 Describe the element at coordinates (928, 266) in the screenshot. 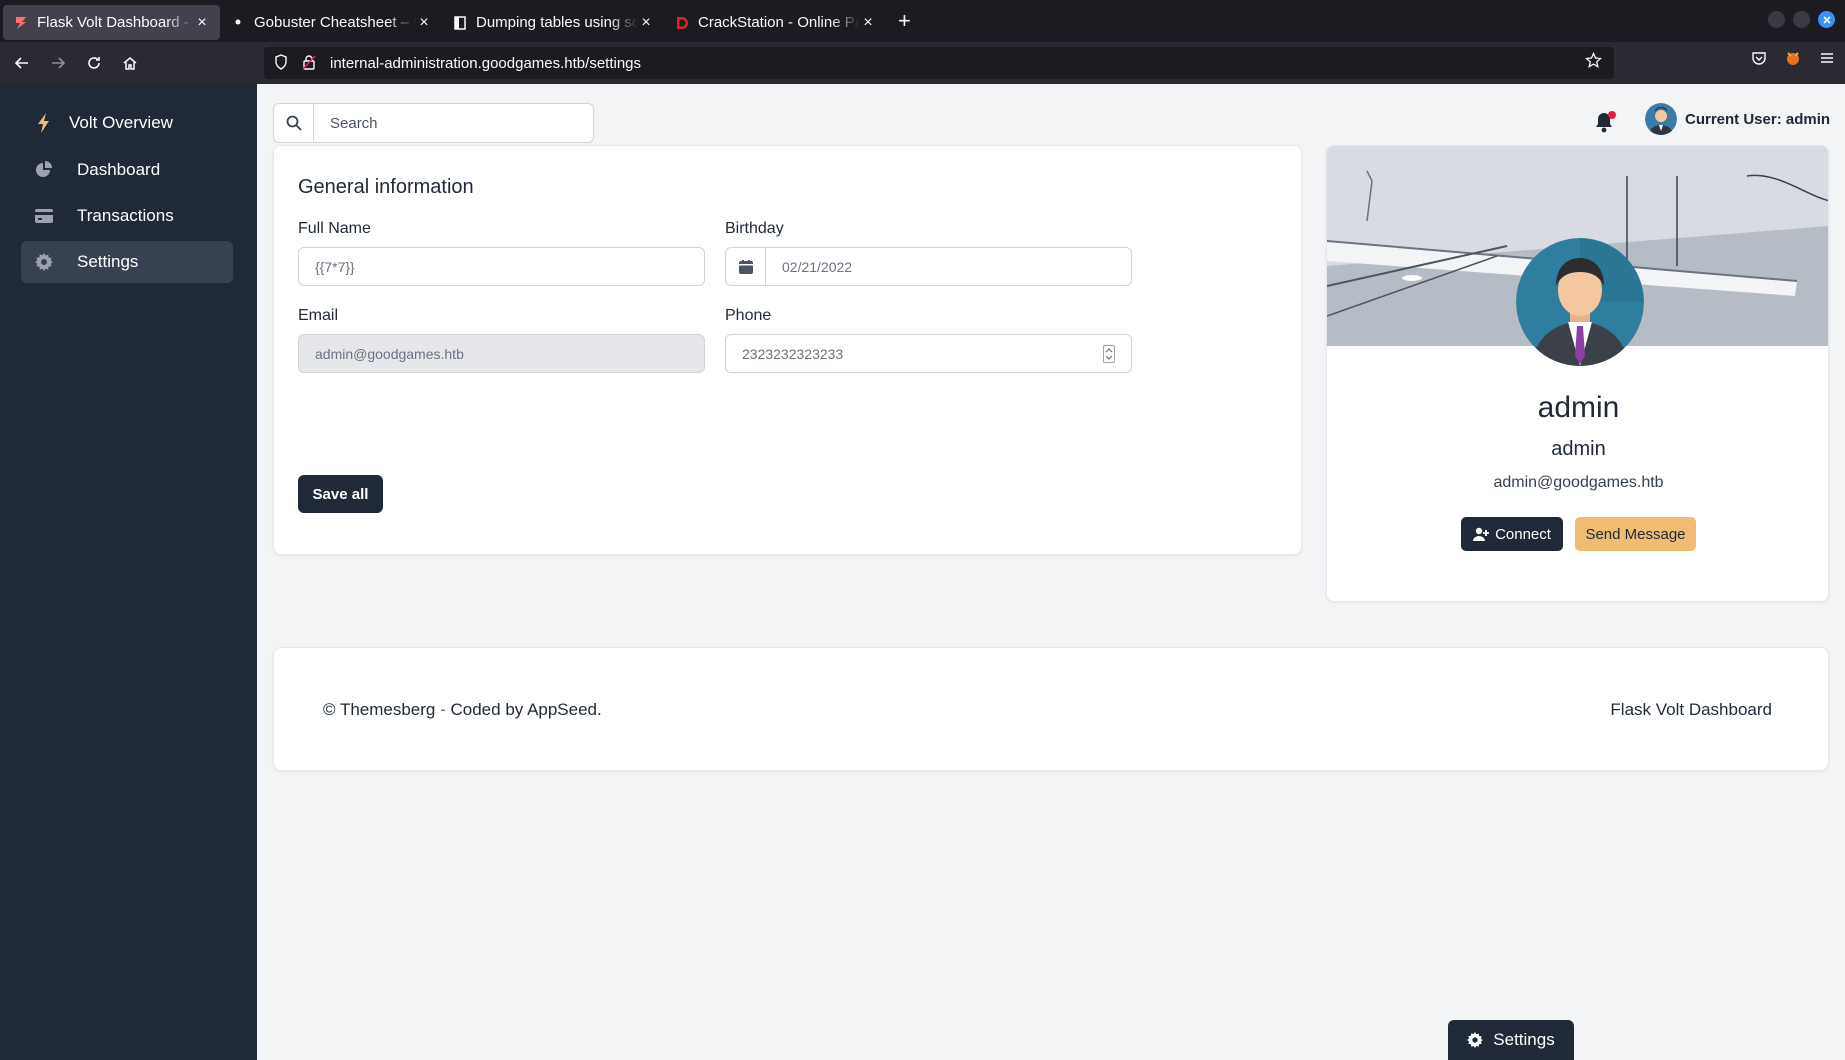

I see `birthday-field: 02/21/2022` at that location.